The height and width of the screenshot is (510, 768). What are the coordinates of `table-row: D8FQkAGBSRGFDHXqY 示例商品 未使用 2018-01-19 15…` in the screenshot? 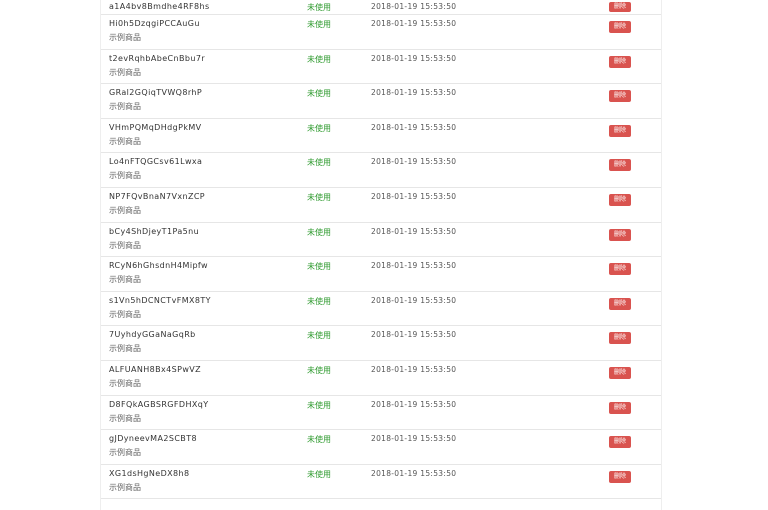 It's located at (381, 413).